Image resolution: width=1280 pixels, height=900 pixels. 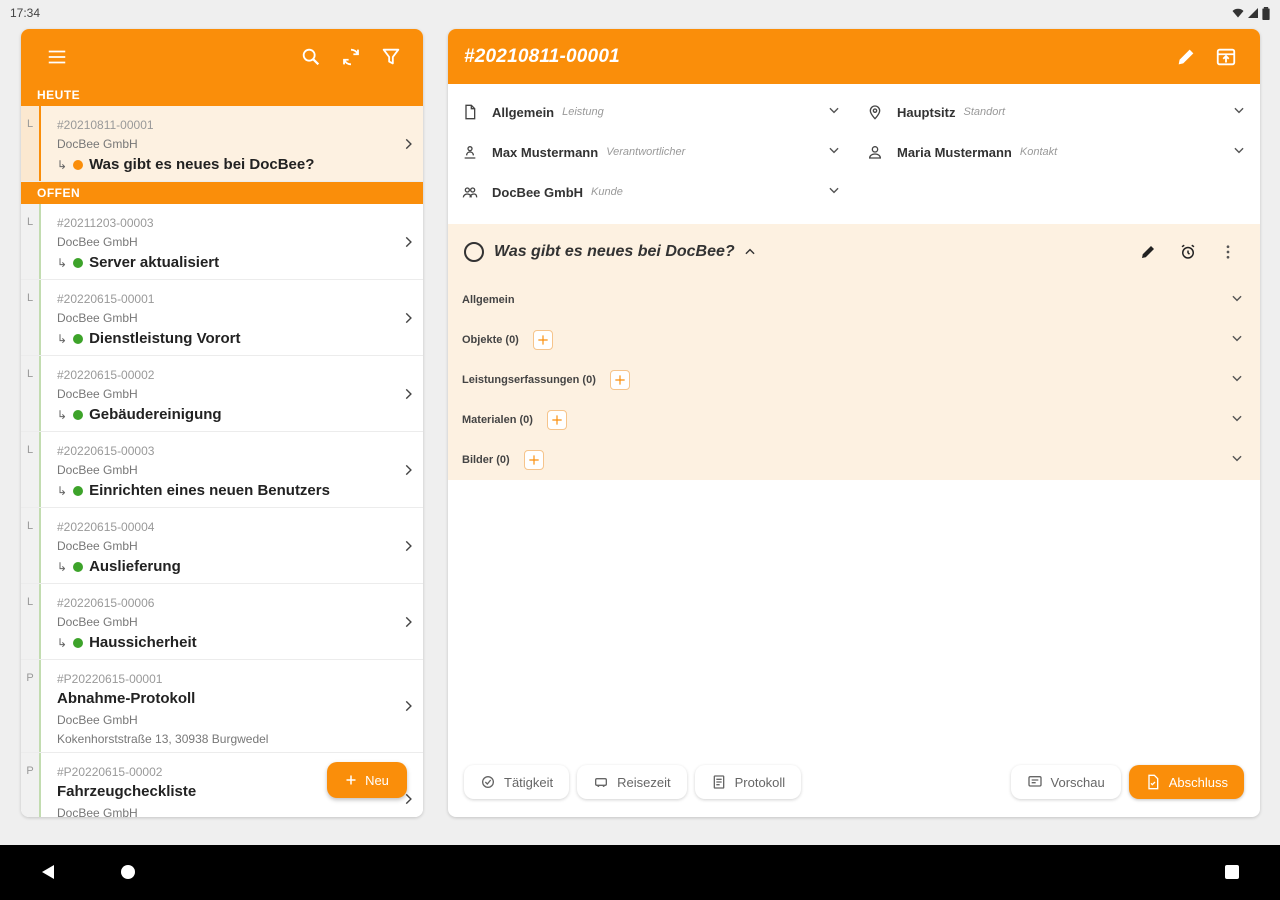 What do you see at coordinates (128, 872) in the screenshot?
I see `home-icon` at bounding box center [128, 872].